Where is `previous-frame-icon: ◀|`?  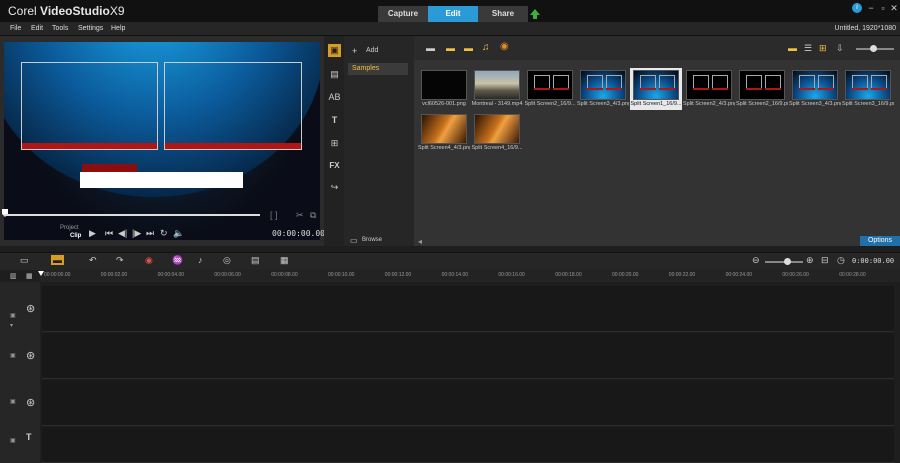 previous-frame-icon: ◀| is located at coordinates (122, 233).